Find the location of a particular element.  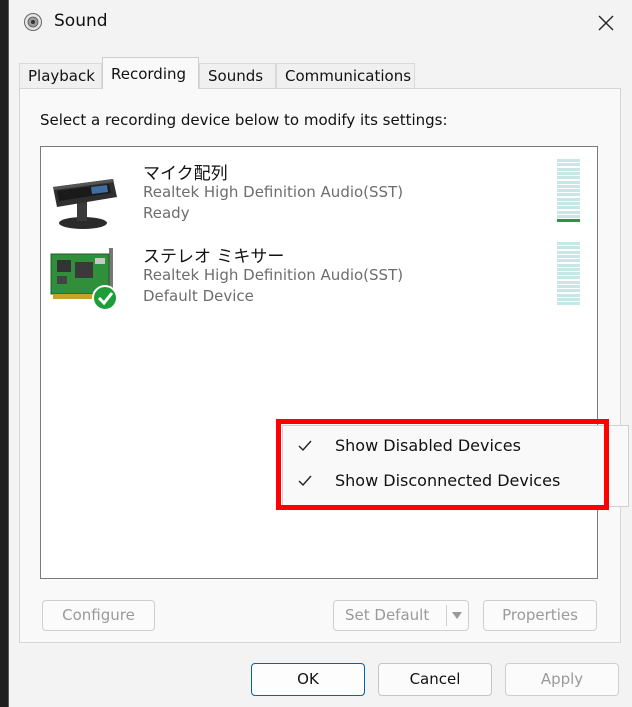

tab-strip: Playback Sounds Communications Recording is located at coordinates (319, 73).